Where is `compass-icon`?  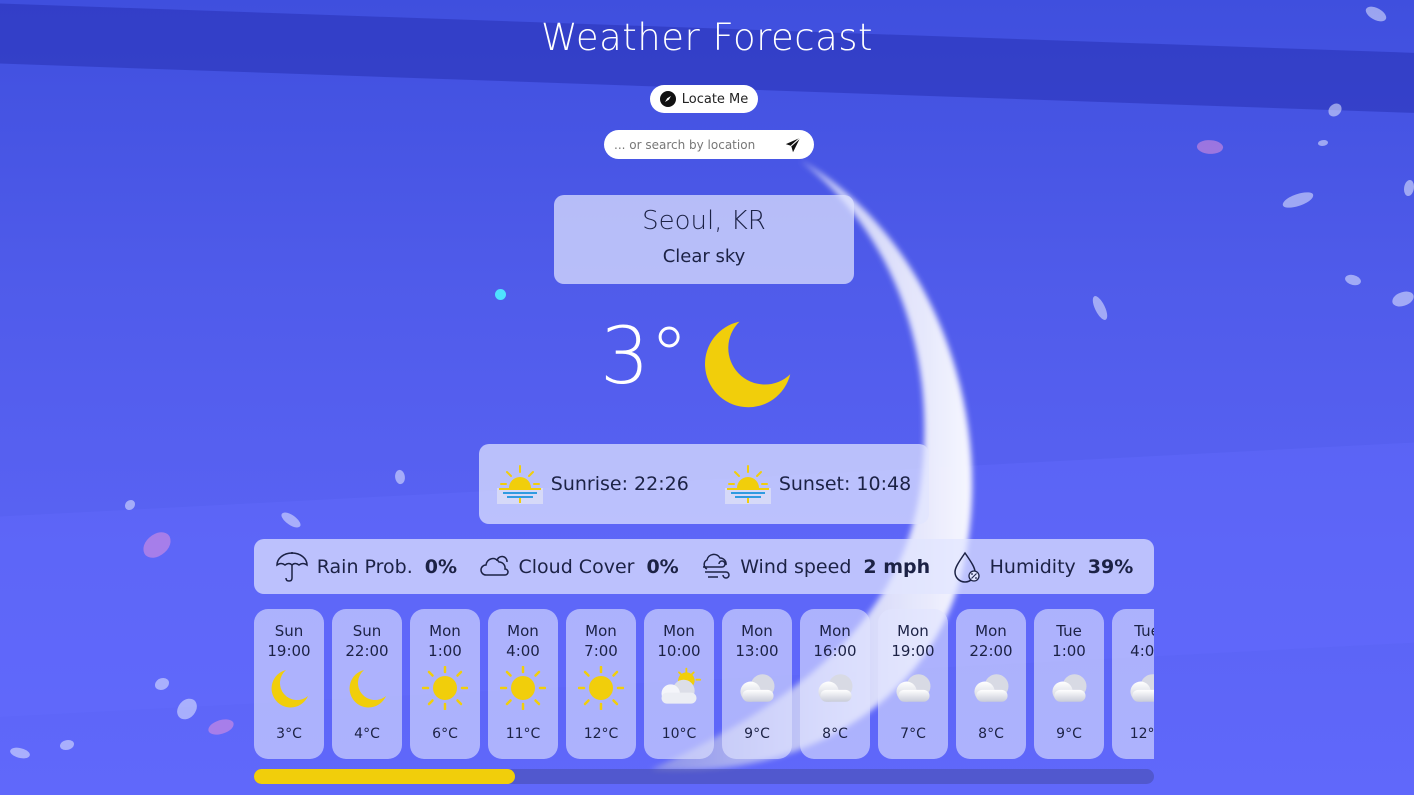 compass-icon is located at coordinates (667, 99).